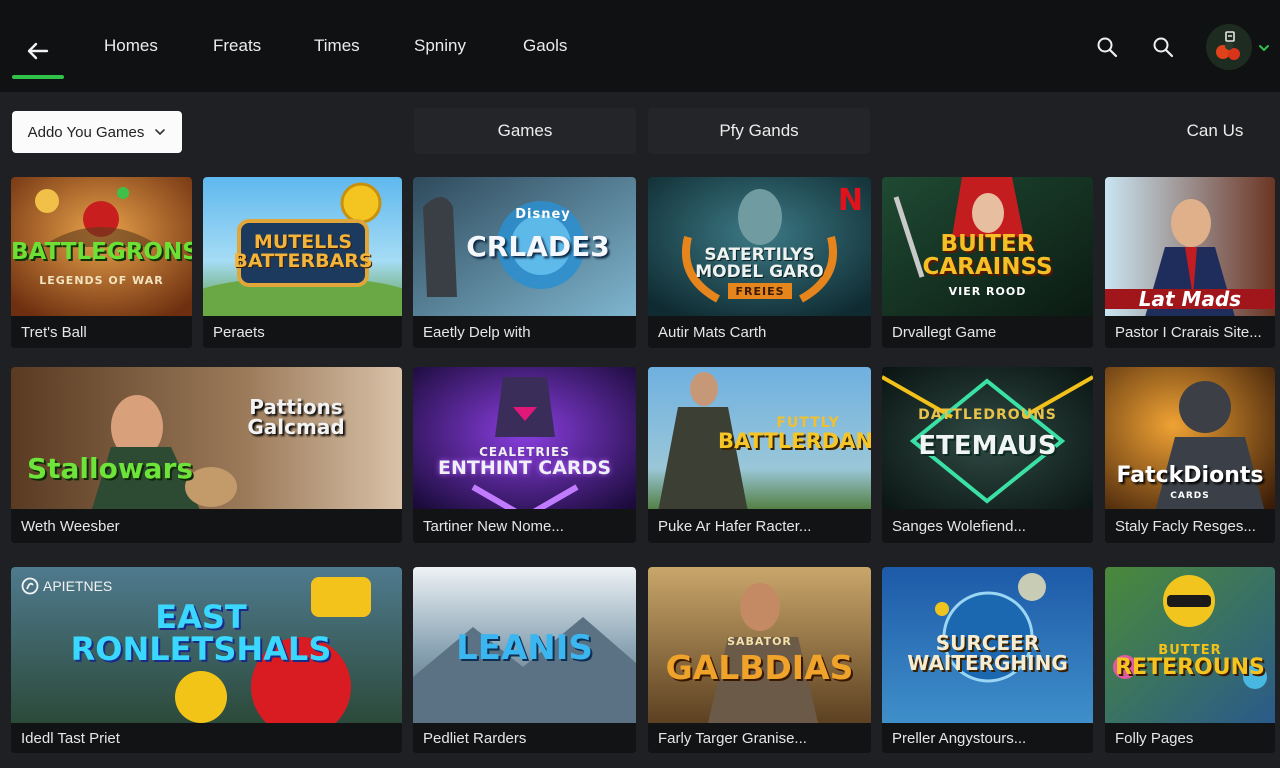  I want to click on game-logo-subtitle: SABATOR, so click(759, 641).